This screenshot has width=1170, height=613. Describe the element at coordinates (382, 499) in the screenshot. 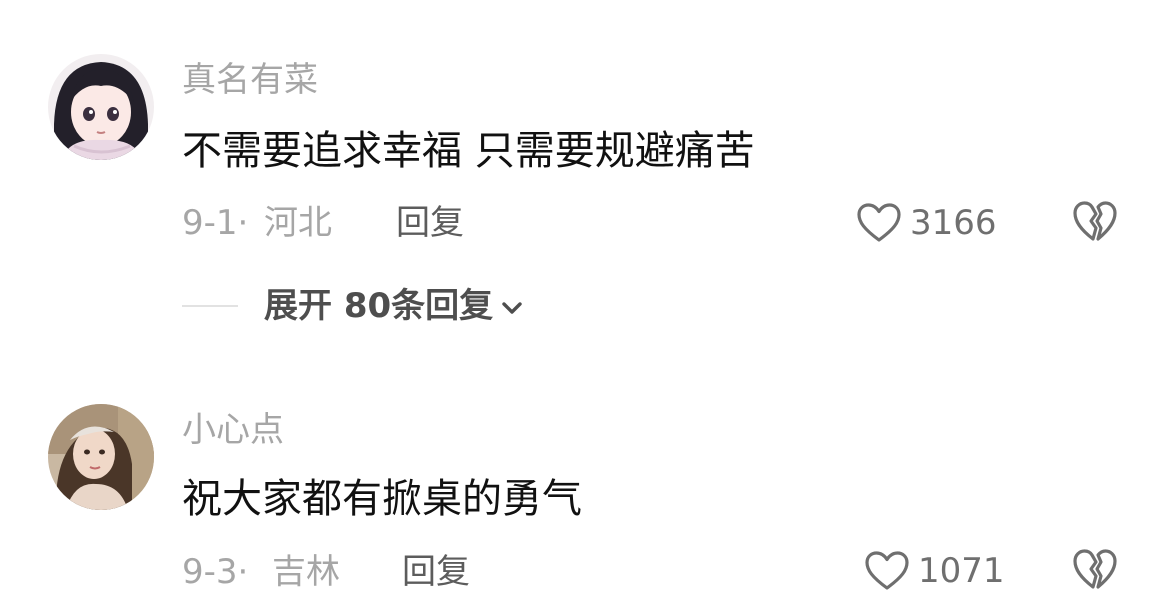

I see `comment-text: 祝大家都有掀桌的勇气` at that location.